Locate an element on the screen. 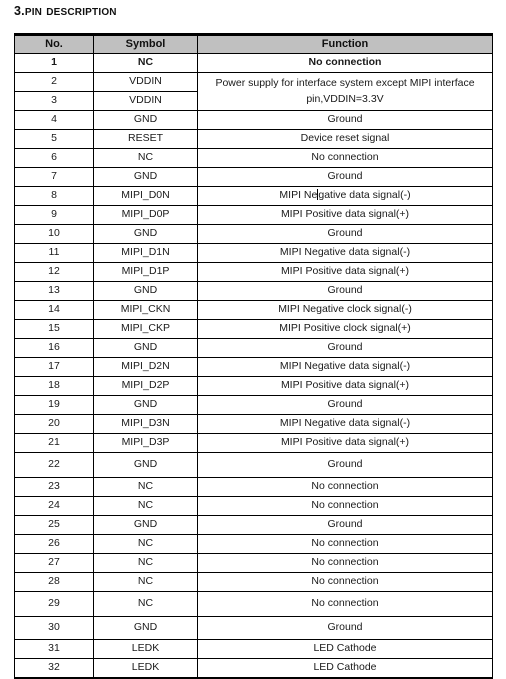 The width and height of the screenshot is (506, 679). cell-pin-number: 1 is located at coordinates (54, 63).